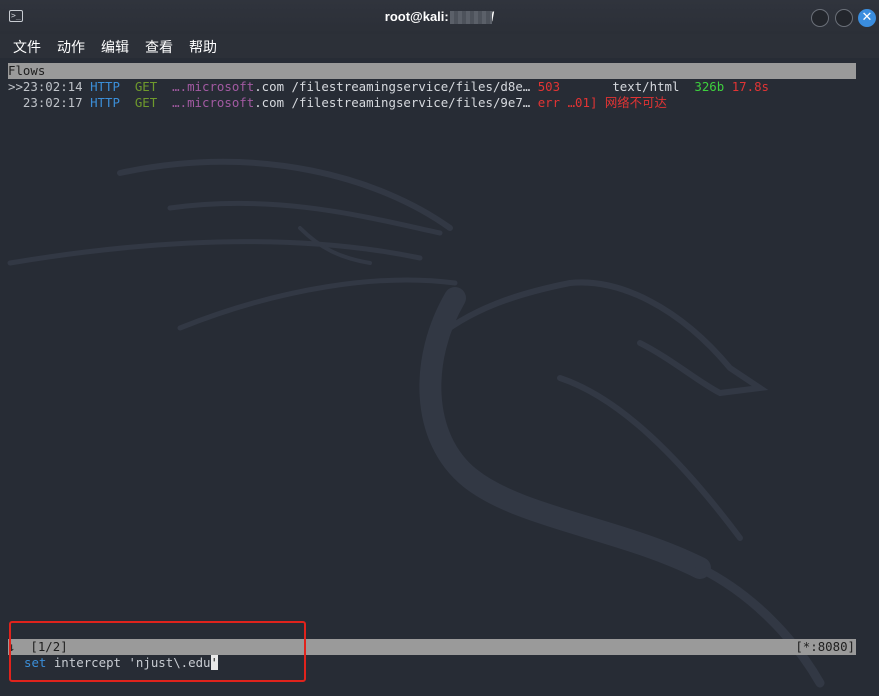  I want to click on menu-view: 查看, so click(159, 47).